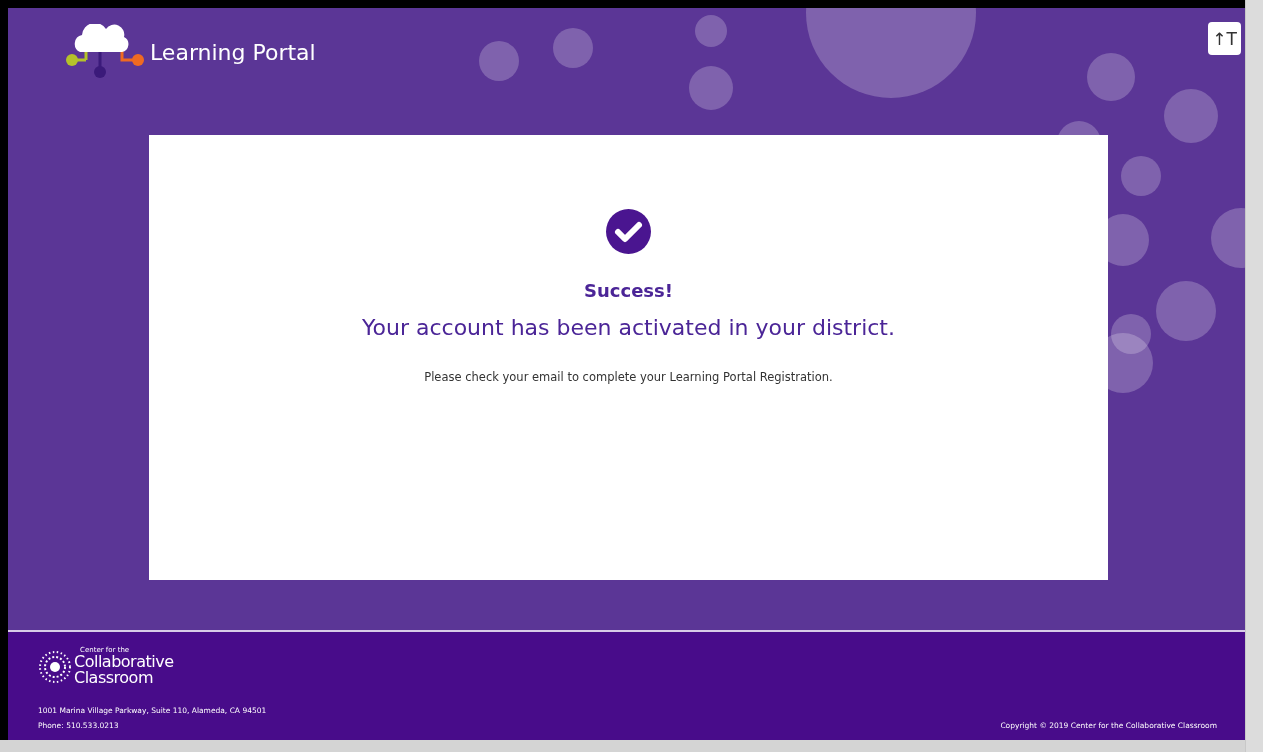 The height and width of the screenshot is (752, 1263). What do you see at coordinates (628, 327) in the screenshot?
I see `activation-heading: Your account has been activated in your district.` at bounding box center [628, 327].